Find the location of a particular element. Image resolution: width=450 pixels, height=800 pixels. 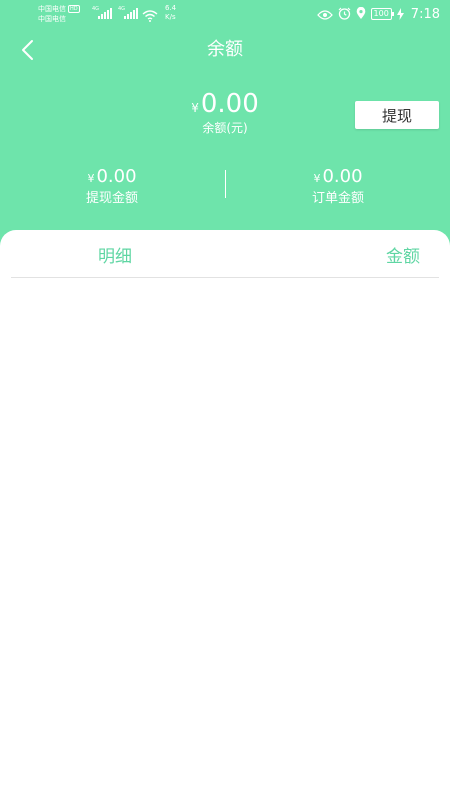

wifi-icon is located at coordinates (150, 14).